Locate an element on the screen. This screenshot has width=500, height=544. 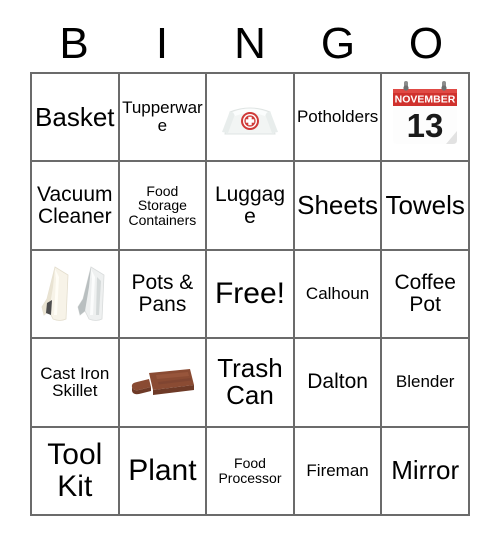
cutting-board-icon is located at coordinates (163, 382).